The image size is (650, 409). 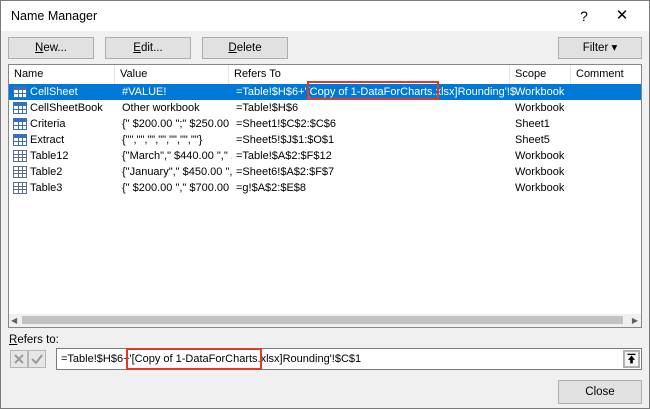 What do you see at coordinates (137, 48) in the screenshot?
I see `edit-button-accel: E` at bounding box center [137, 48].